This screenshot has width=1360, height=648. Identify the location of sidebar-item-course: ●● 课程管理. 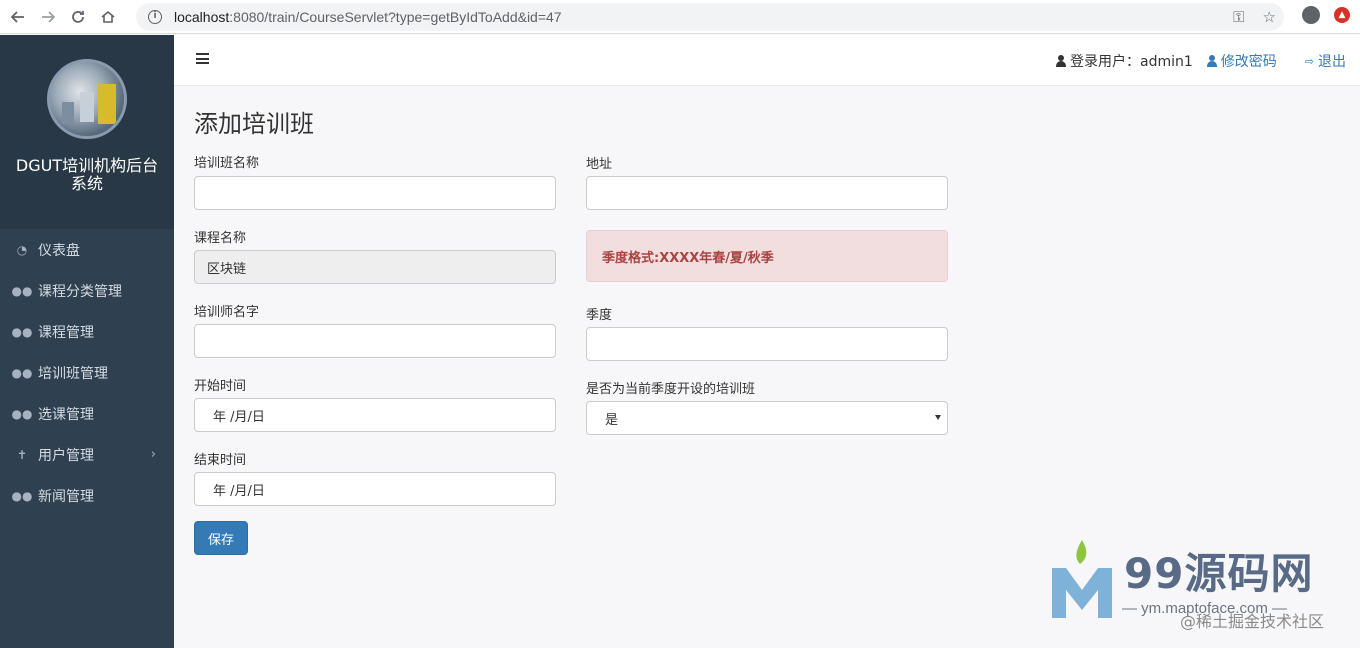
(87, 331).